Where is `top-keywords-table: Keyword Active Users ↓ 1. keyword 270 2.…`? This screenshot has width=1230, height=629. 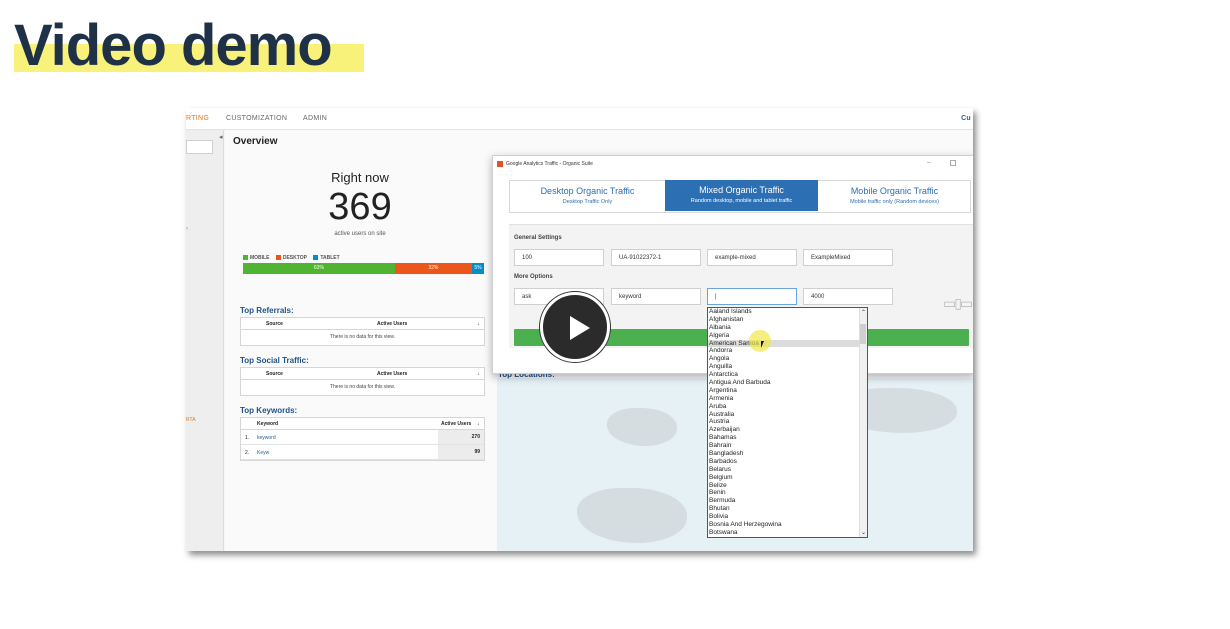 top-keywords-table: Keyword Active Users ↓ 1. keyword 270 2.… is located at coordinates (362, 439).